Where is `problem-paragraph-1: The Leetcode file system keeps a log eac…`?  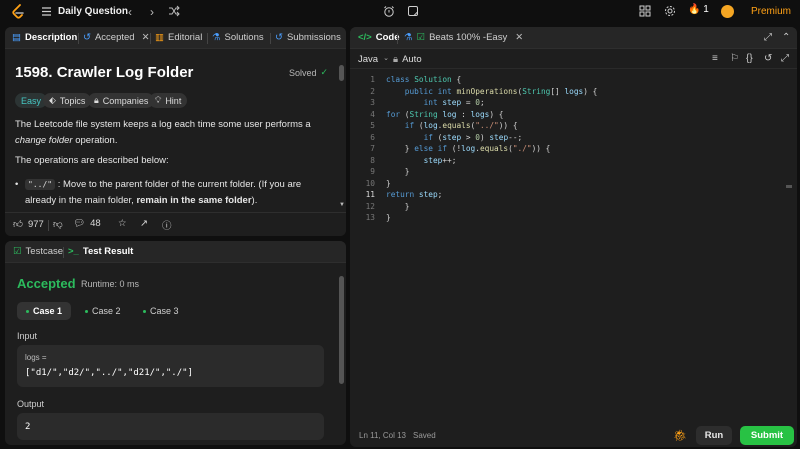 problem-paragraph-1: The Leetcode file system keeps a log eac… is located at coordinates (163, 132).